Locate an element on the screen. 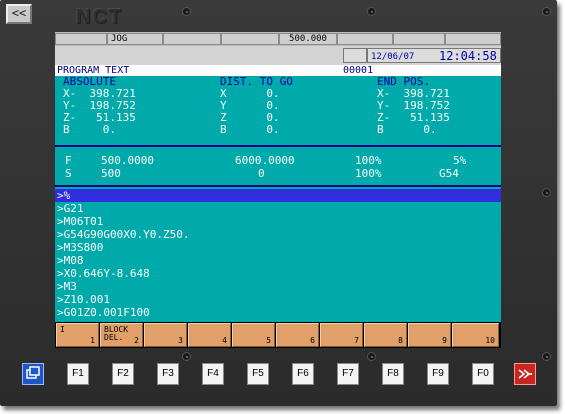 Image resolution: width=565 pixels, height=414 pixels. code-line: >Z10.001 is located at coordinates (278, 299).